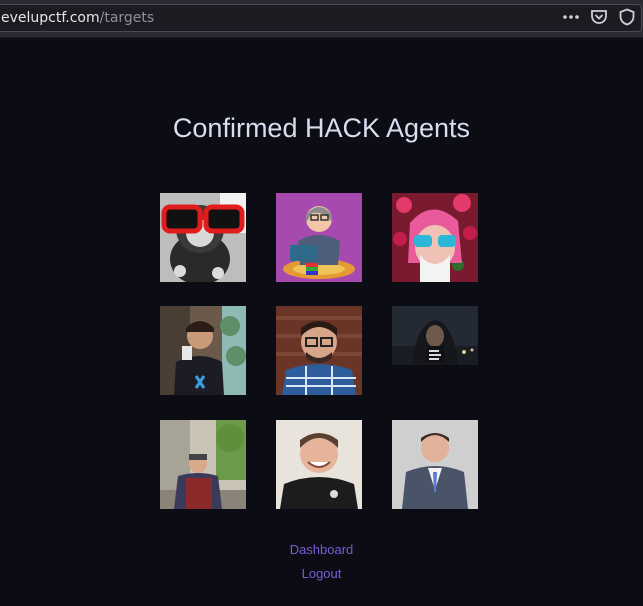 The height and width of the screenshot is (606, 643). I want to click on url-path: /targets, so click(127, 18).